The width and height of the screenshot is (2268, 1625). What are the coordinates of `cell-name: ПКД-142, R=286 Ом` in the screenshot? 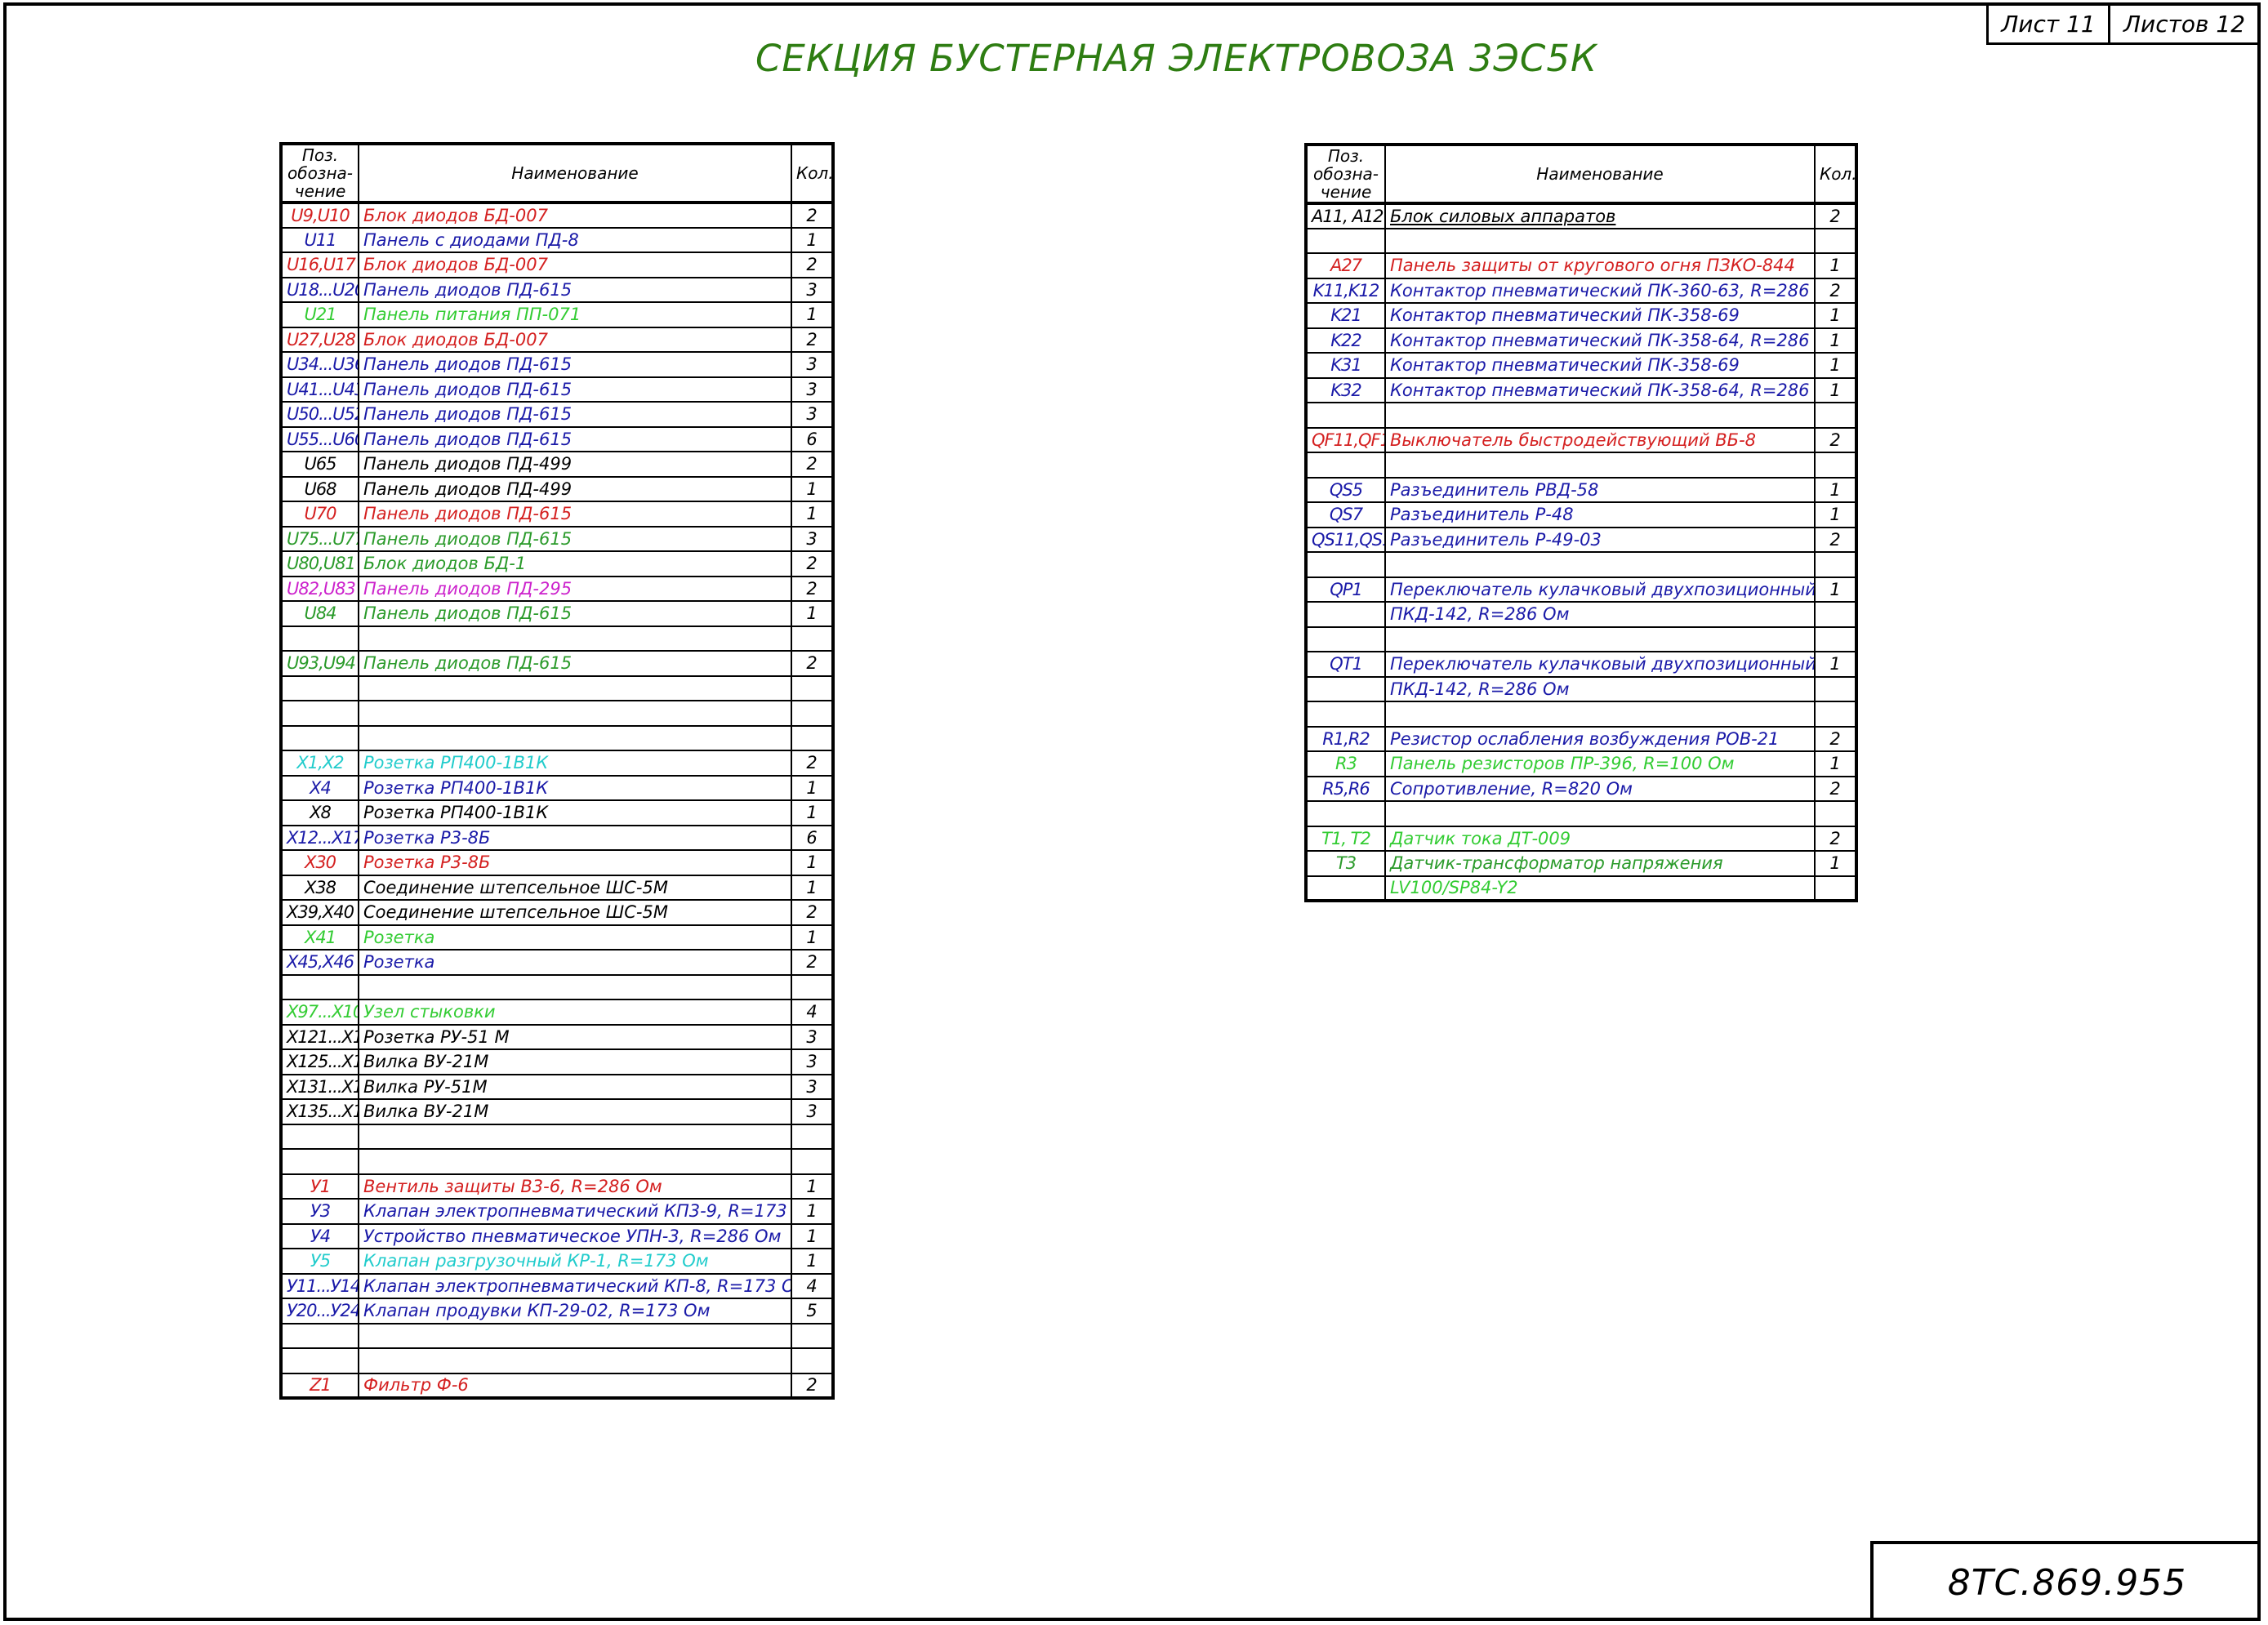 It's located at (1600, 614).